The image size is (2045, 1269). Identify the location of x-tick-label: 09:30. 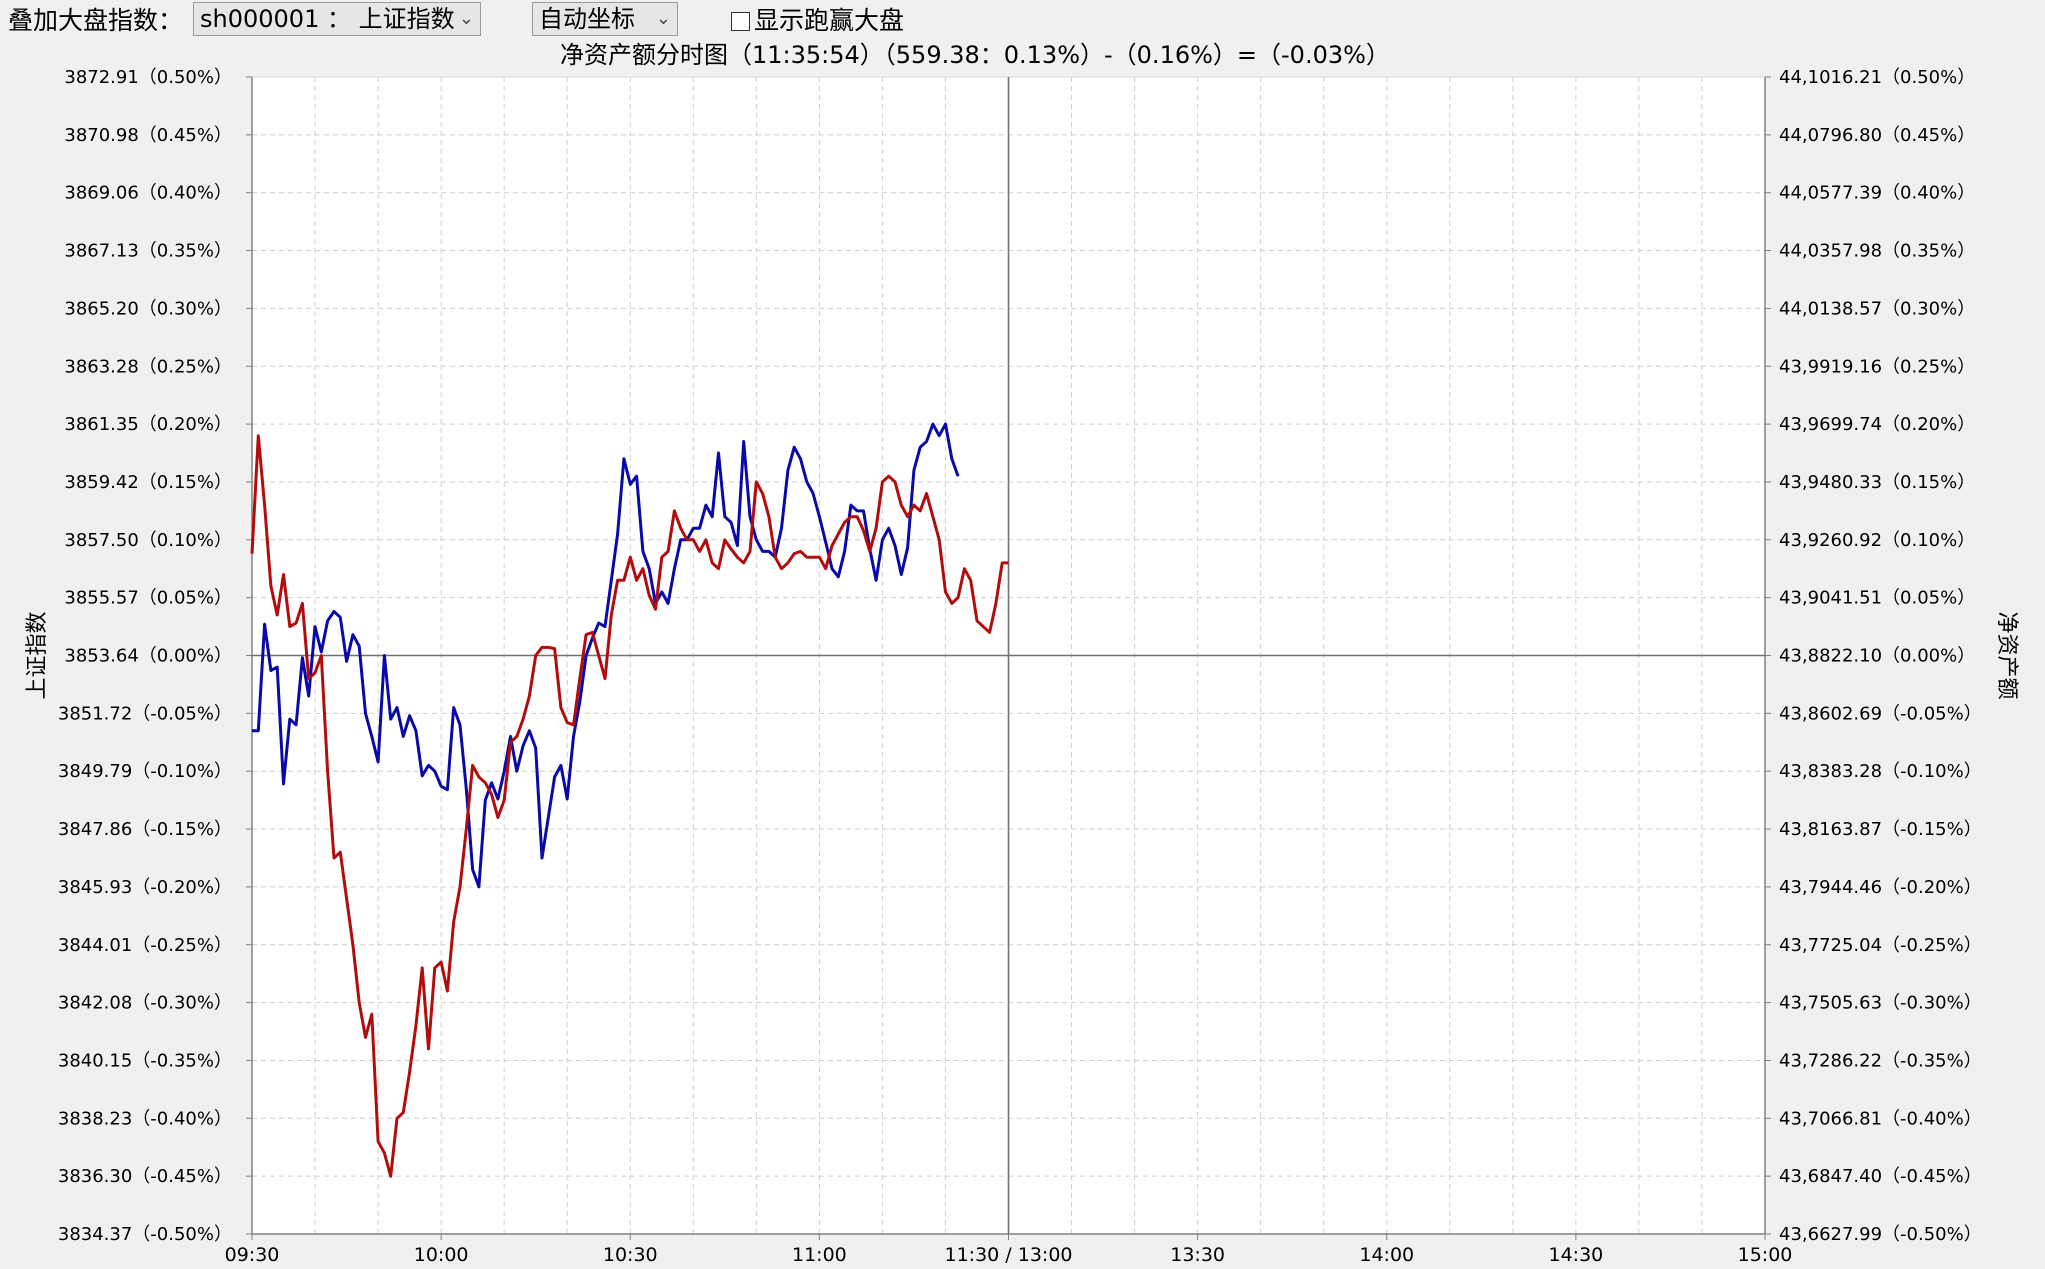
(252, 1255).